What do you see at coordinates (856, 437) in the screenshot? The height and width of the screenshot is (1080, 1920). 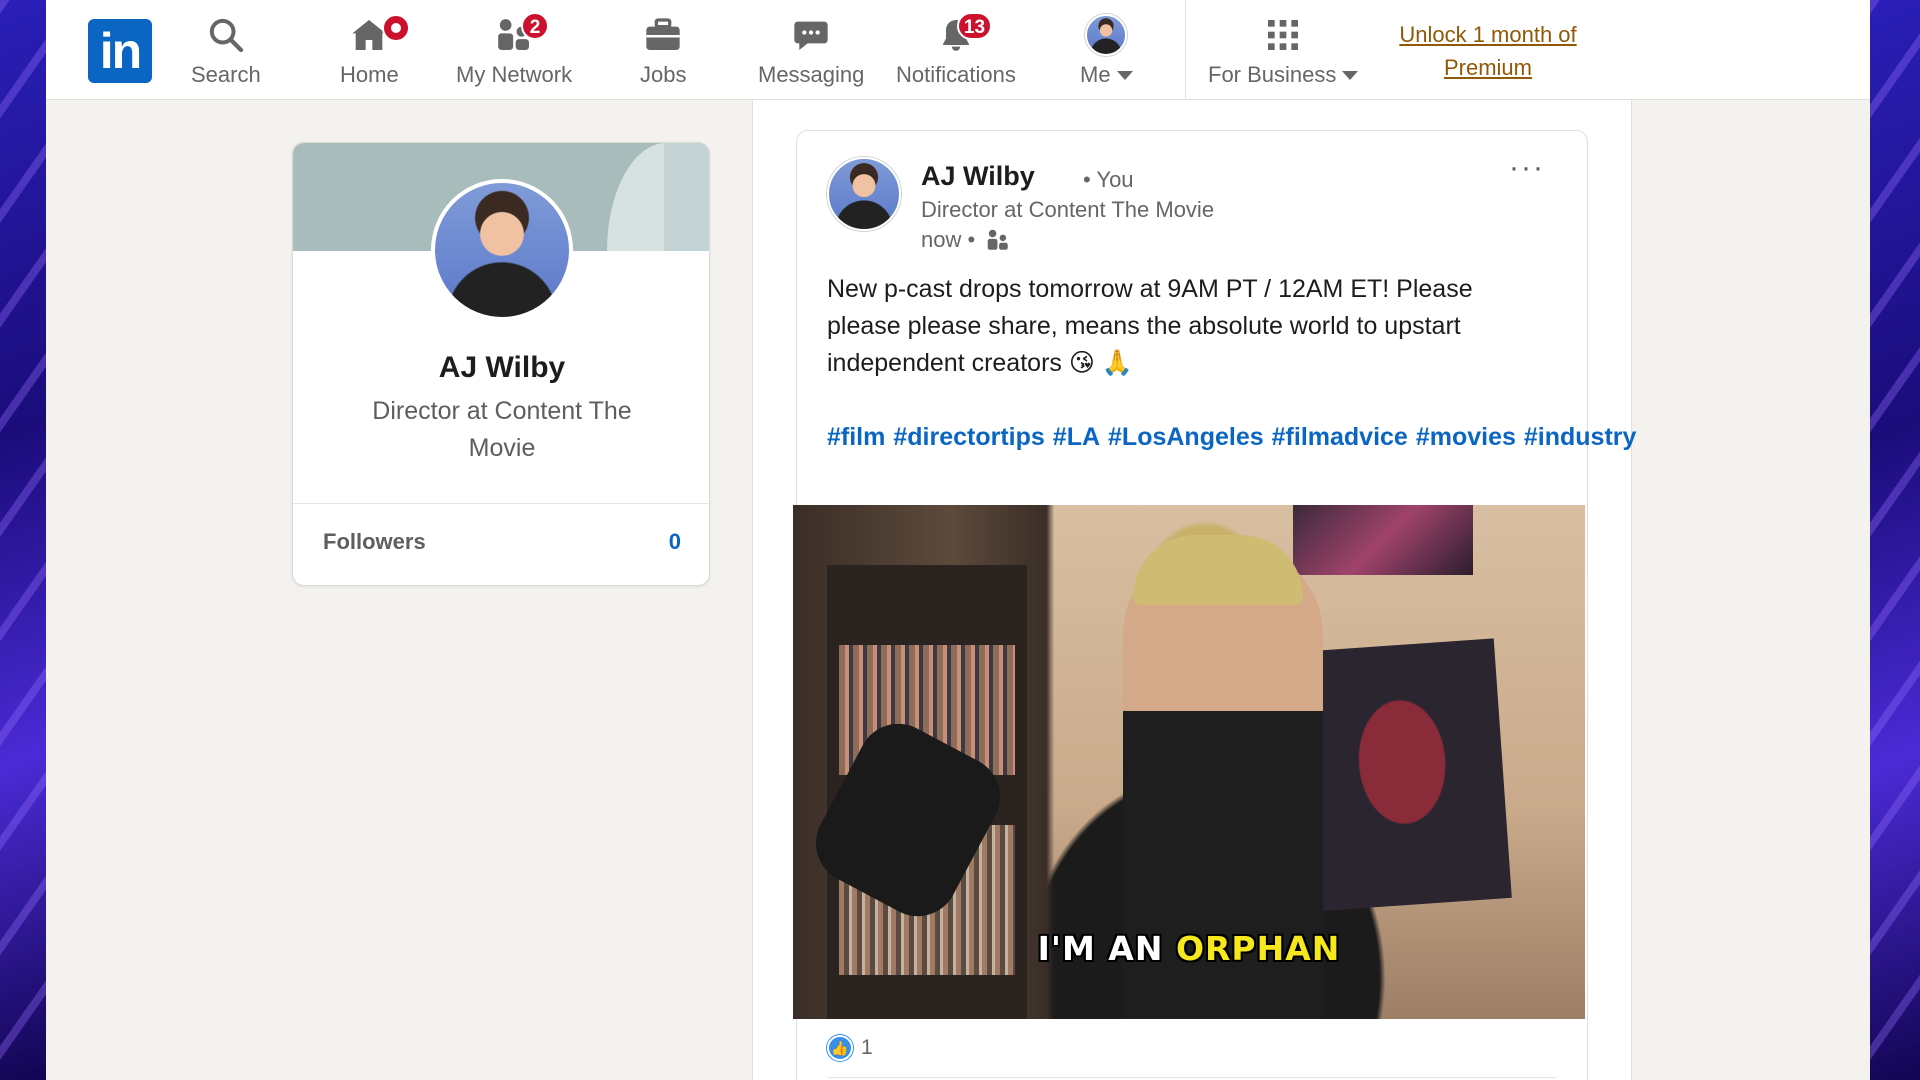 I see `hashtag-link: #film` at bounding box center [856, 437].